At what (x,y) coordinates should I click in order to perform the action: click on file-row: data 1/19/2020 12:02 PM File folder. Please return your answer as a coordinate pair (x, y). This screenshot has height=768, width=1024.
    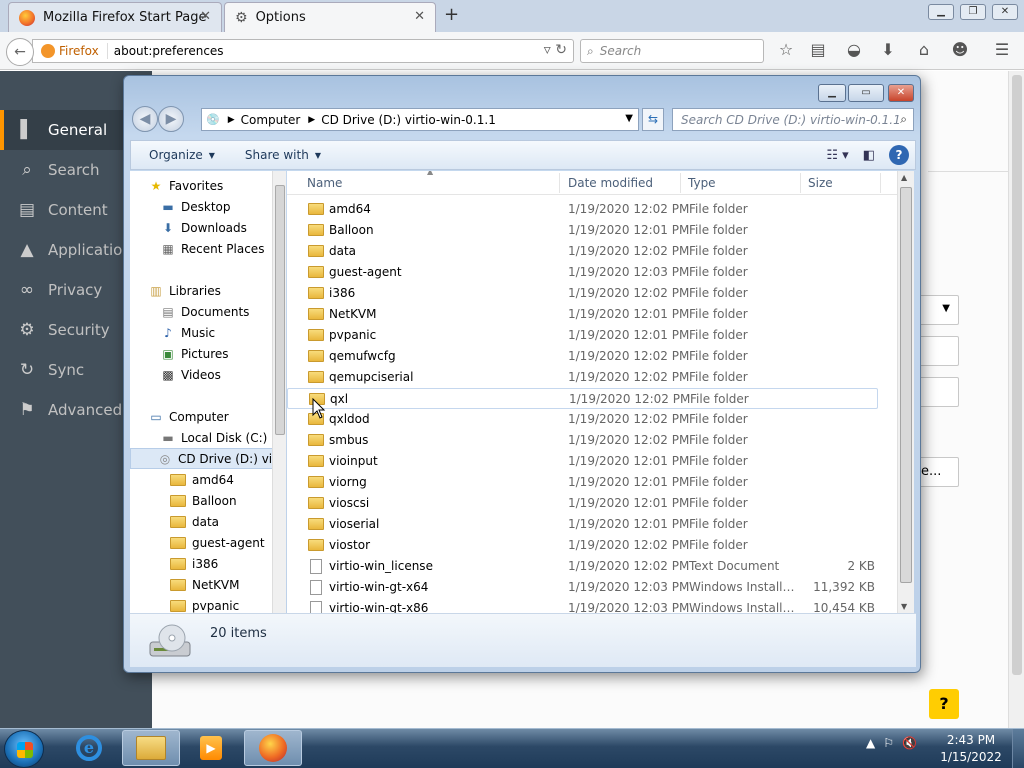
    Looking at the image, I should click on (582, 251).